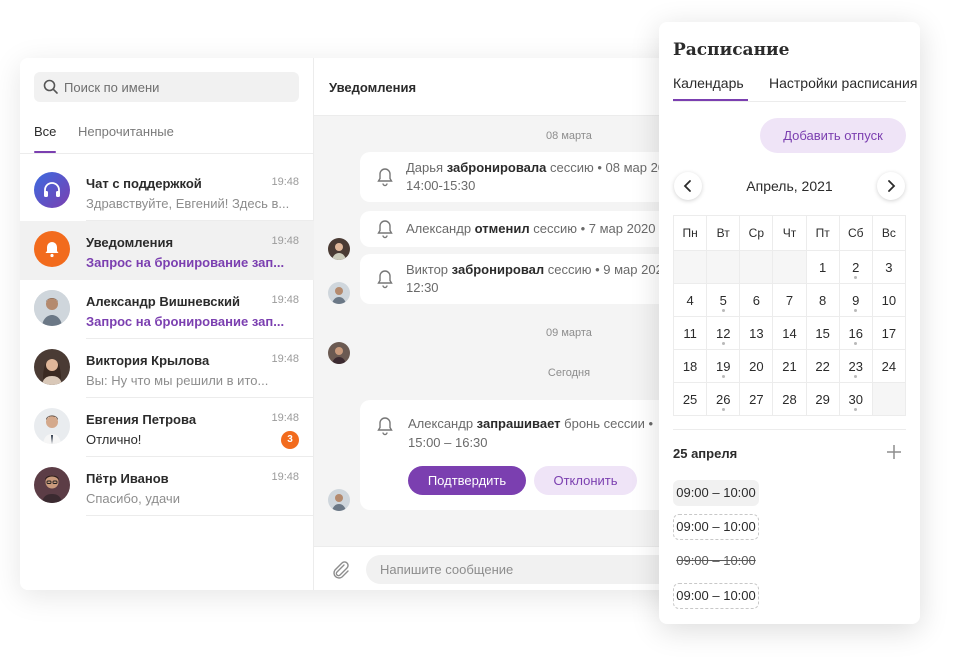 The width and height of the screenshot is (960, 664). What do you see at coordinates (889, 267) in the screenshot?
I see `calendar-day: 3` at bounding box center [889, 267].